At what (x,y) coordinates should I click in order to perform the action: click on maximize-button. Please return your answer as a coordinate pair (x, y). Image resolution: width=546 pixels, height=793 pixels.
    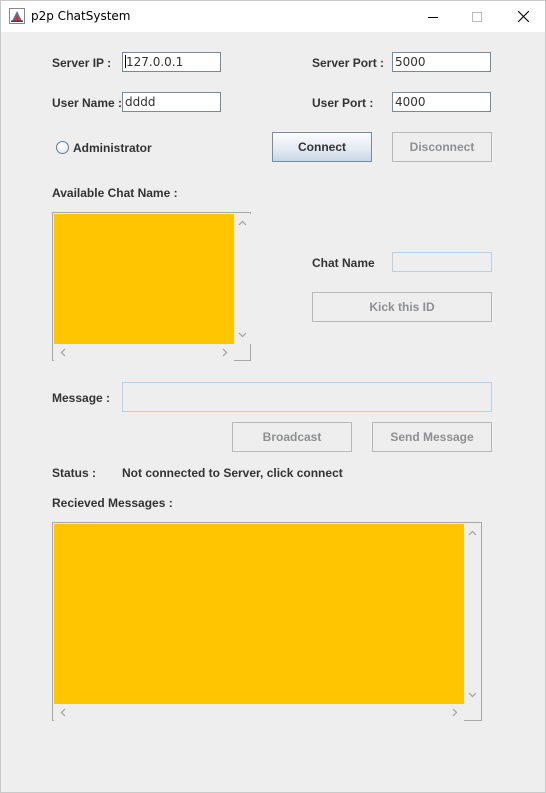
    Looking at the image, I should click on (477, 16).